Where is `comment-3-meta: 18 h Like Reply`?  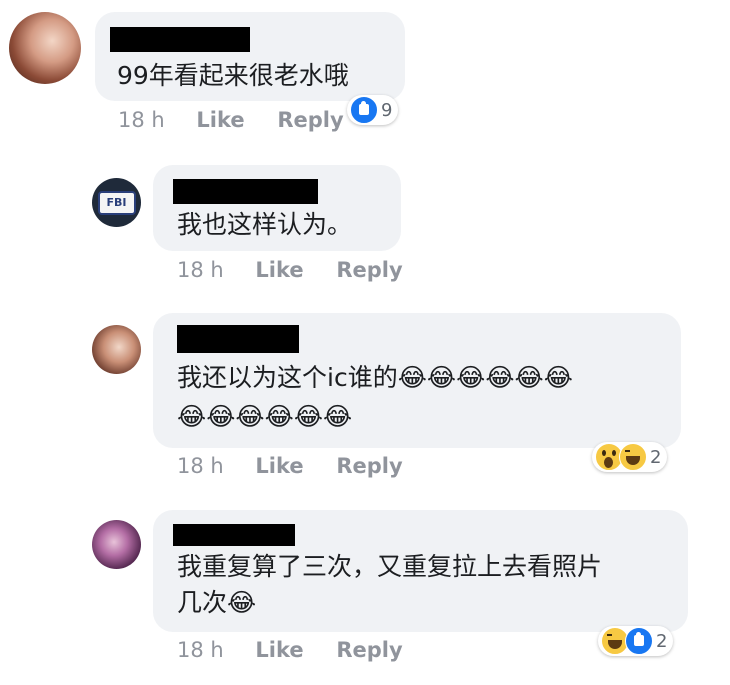 comment-3-meta: 18 h Like Reply is located at coordinates (290, 466).